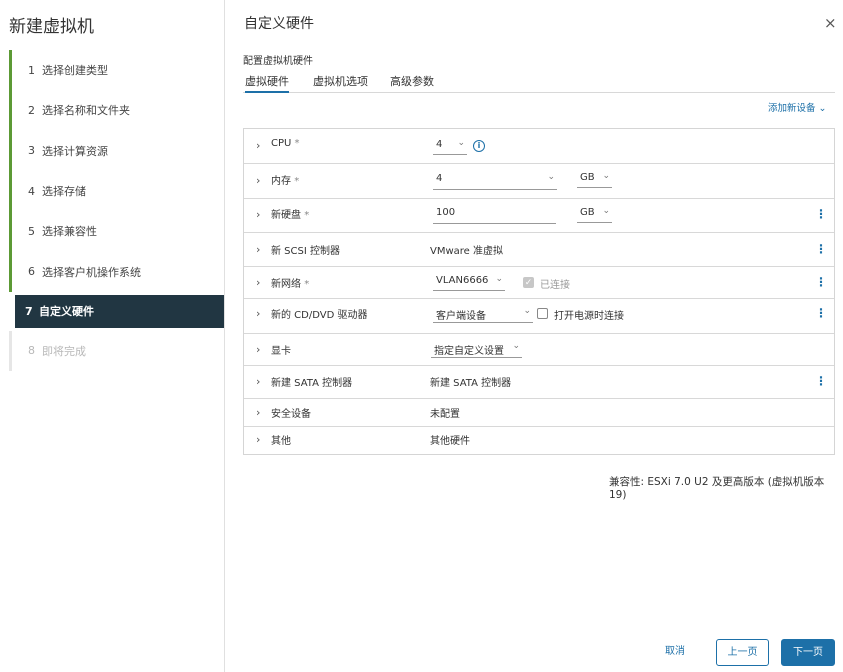 This screenshot has height=672, width=843. What do you see at coordinates (31, 231) in the screenshot?
I see `step-number: 5` at bounding box center [31, 231].